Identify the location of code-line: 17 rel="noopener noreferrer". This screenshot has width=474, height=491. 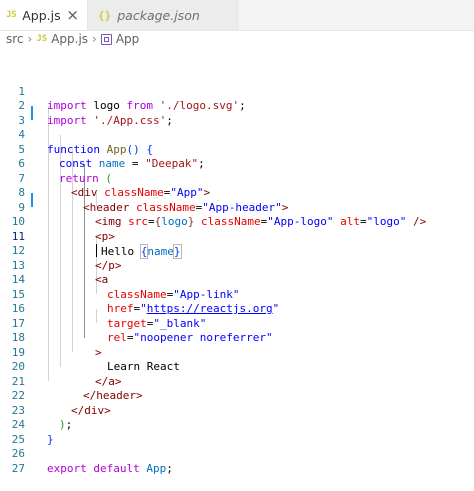
(237, 323).